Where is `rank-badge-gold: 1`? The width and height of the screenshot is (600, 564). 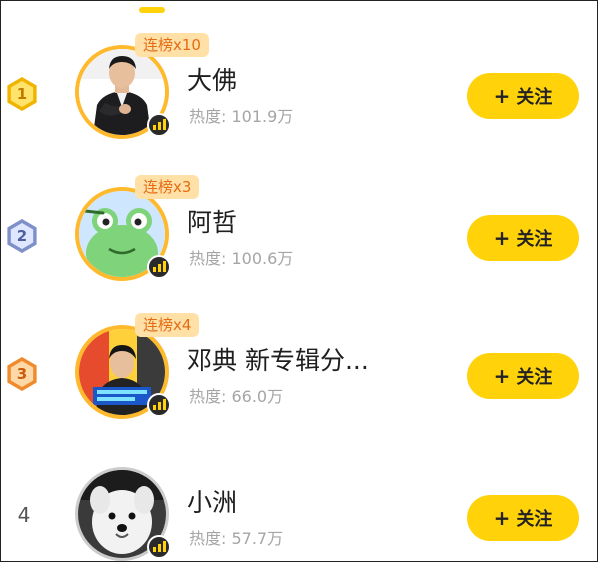
rank-badge-gold: 1 is located at coordinates (22, 94).